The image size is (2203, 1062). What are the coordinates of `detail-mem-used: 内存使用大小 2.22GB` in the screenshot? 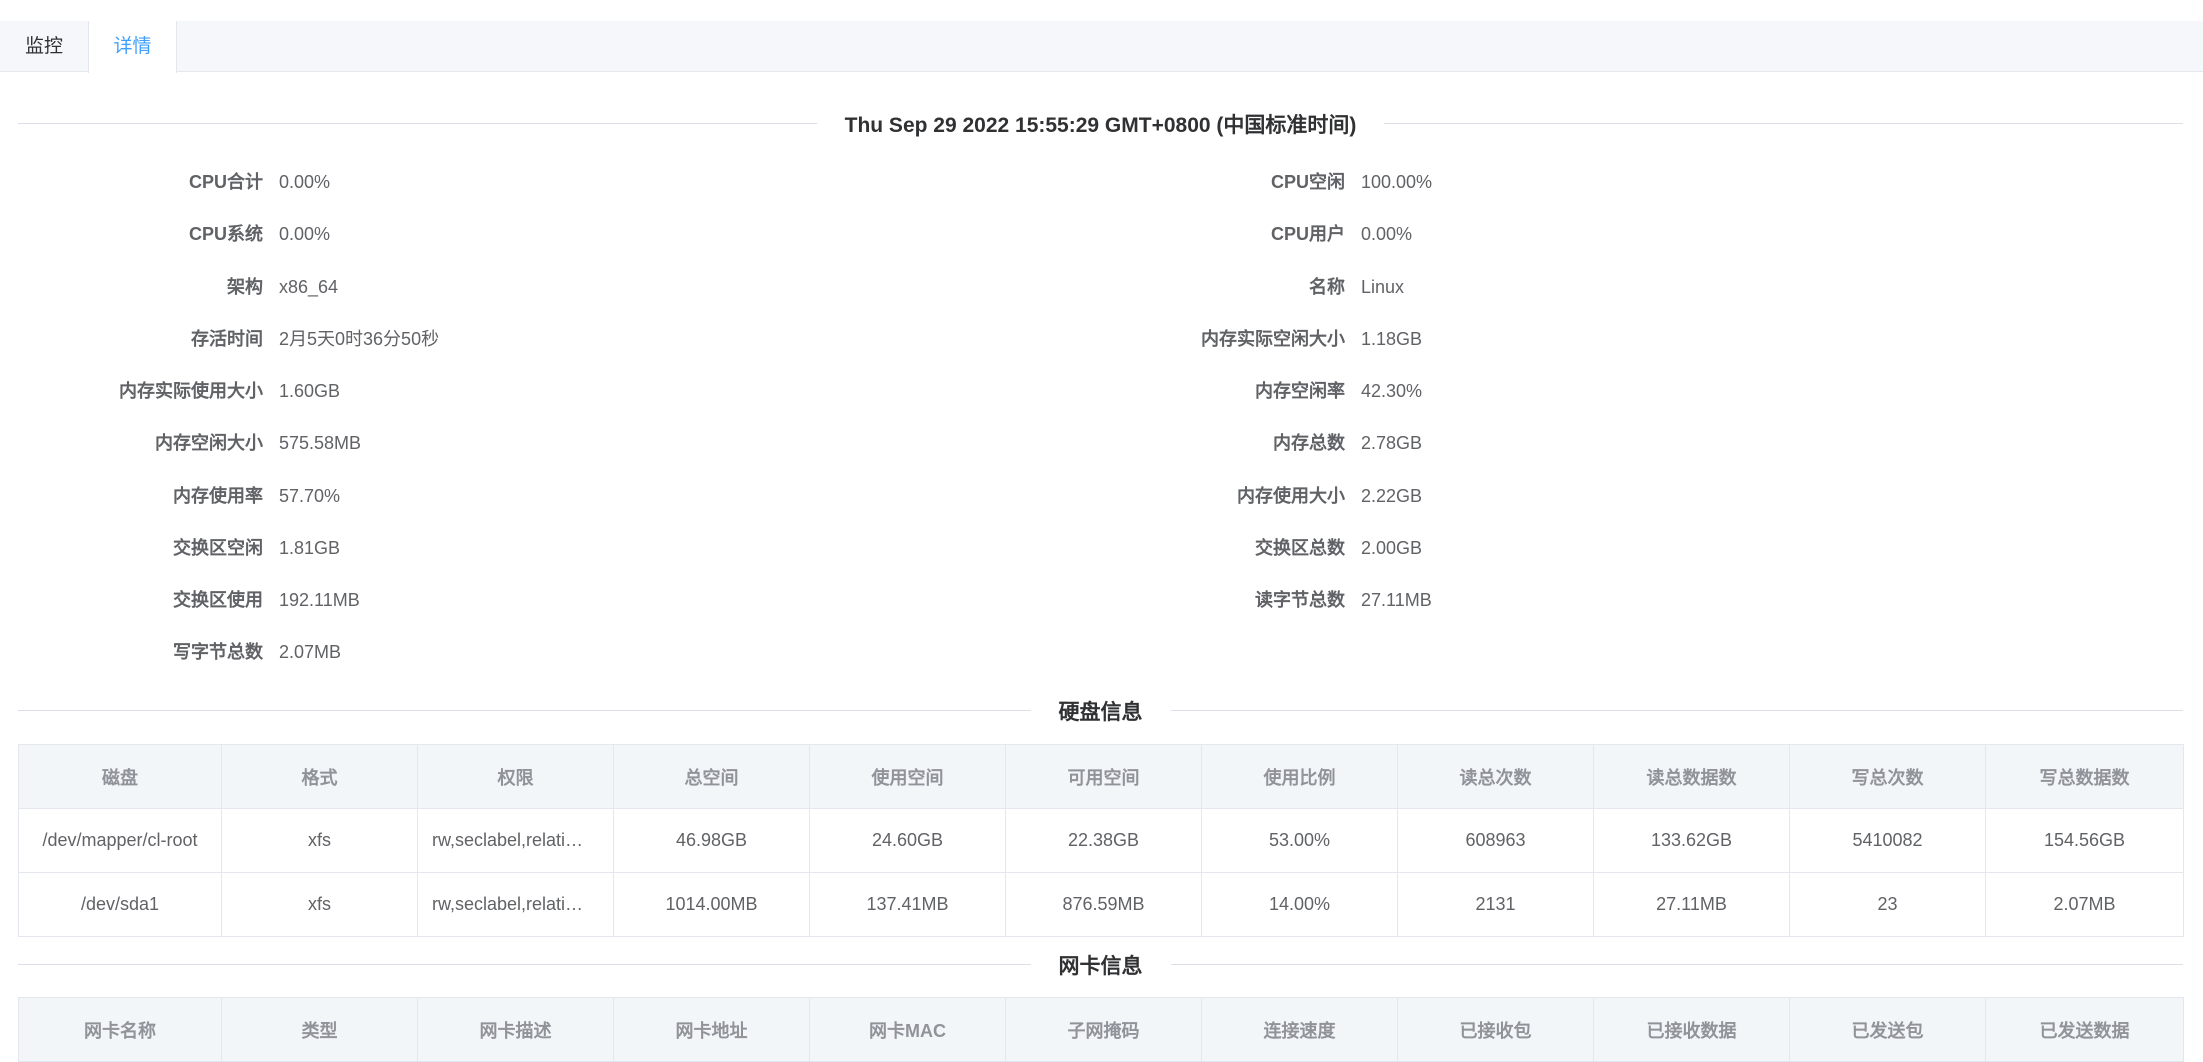 It's located at (711, 496).